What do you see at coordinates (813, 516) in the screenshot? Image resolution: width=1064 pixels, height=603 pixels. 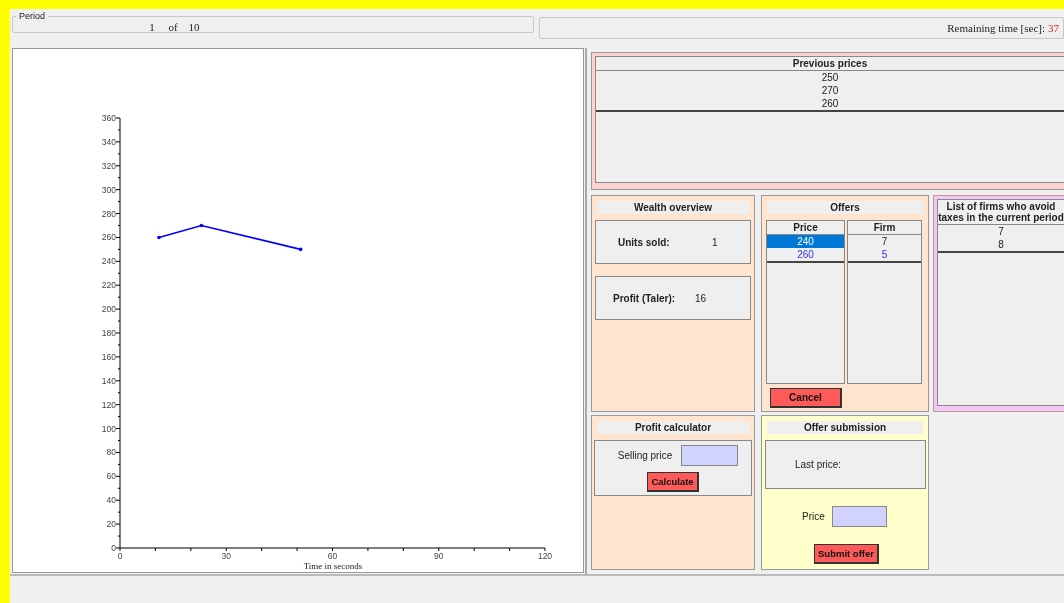 I see `field-label: Price` at bounding box center [813, 516].